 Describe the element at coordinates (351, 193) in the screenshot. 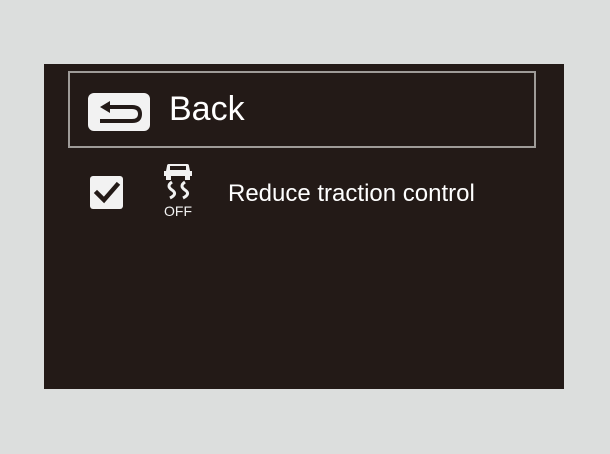

I see `reduce-traction-control-label: Reduce traction control` at that location.